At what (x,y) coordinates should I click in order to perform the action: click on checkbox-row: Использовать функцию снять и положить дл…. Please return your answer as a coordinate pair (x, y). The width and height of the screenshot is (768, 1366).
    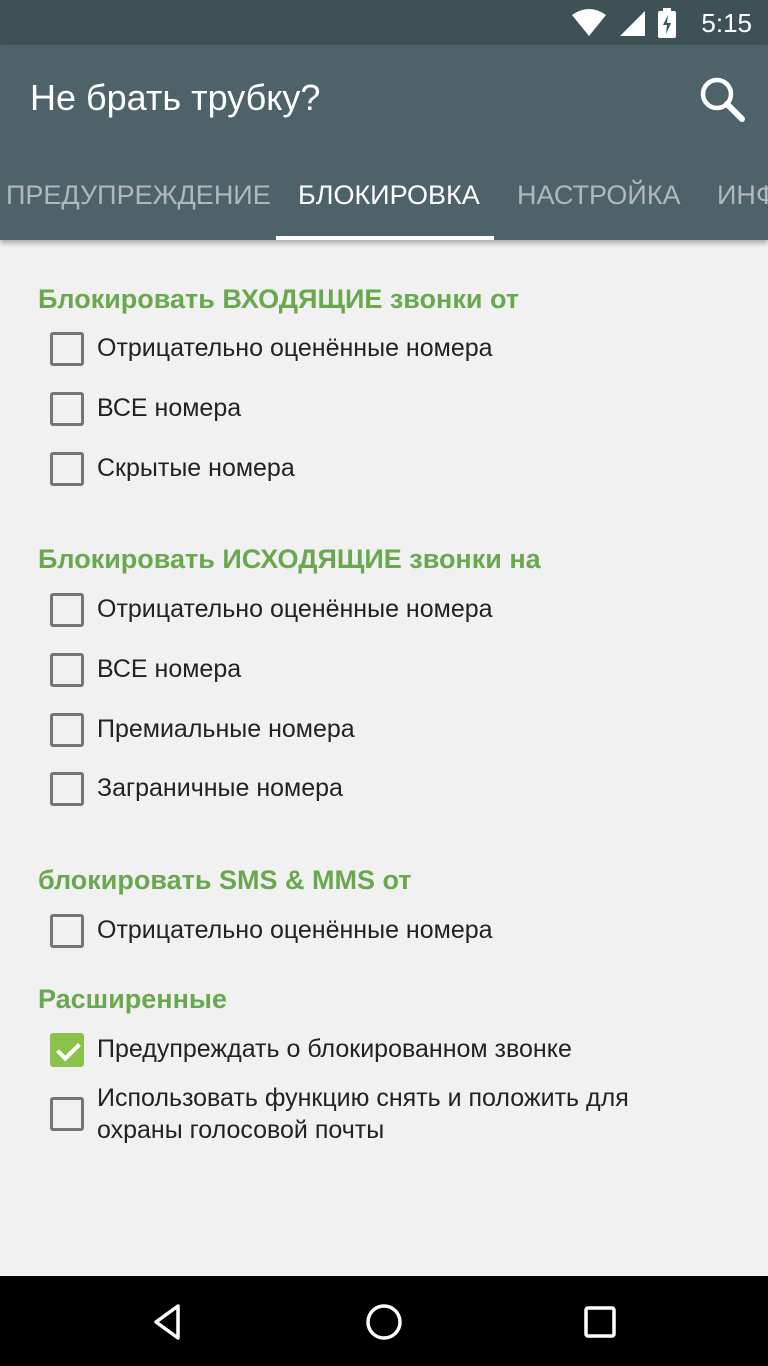
    Looking at the image, I should click on (373, 1115).